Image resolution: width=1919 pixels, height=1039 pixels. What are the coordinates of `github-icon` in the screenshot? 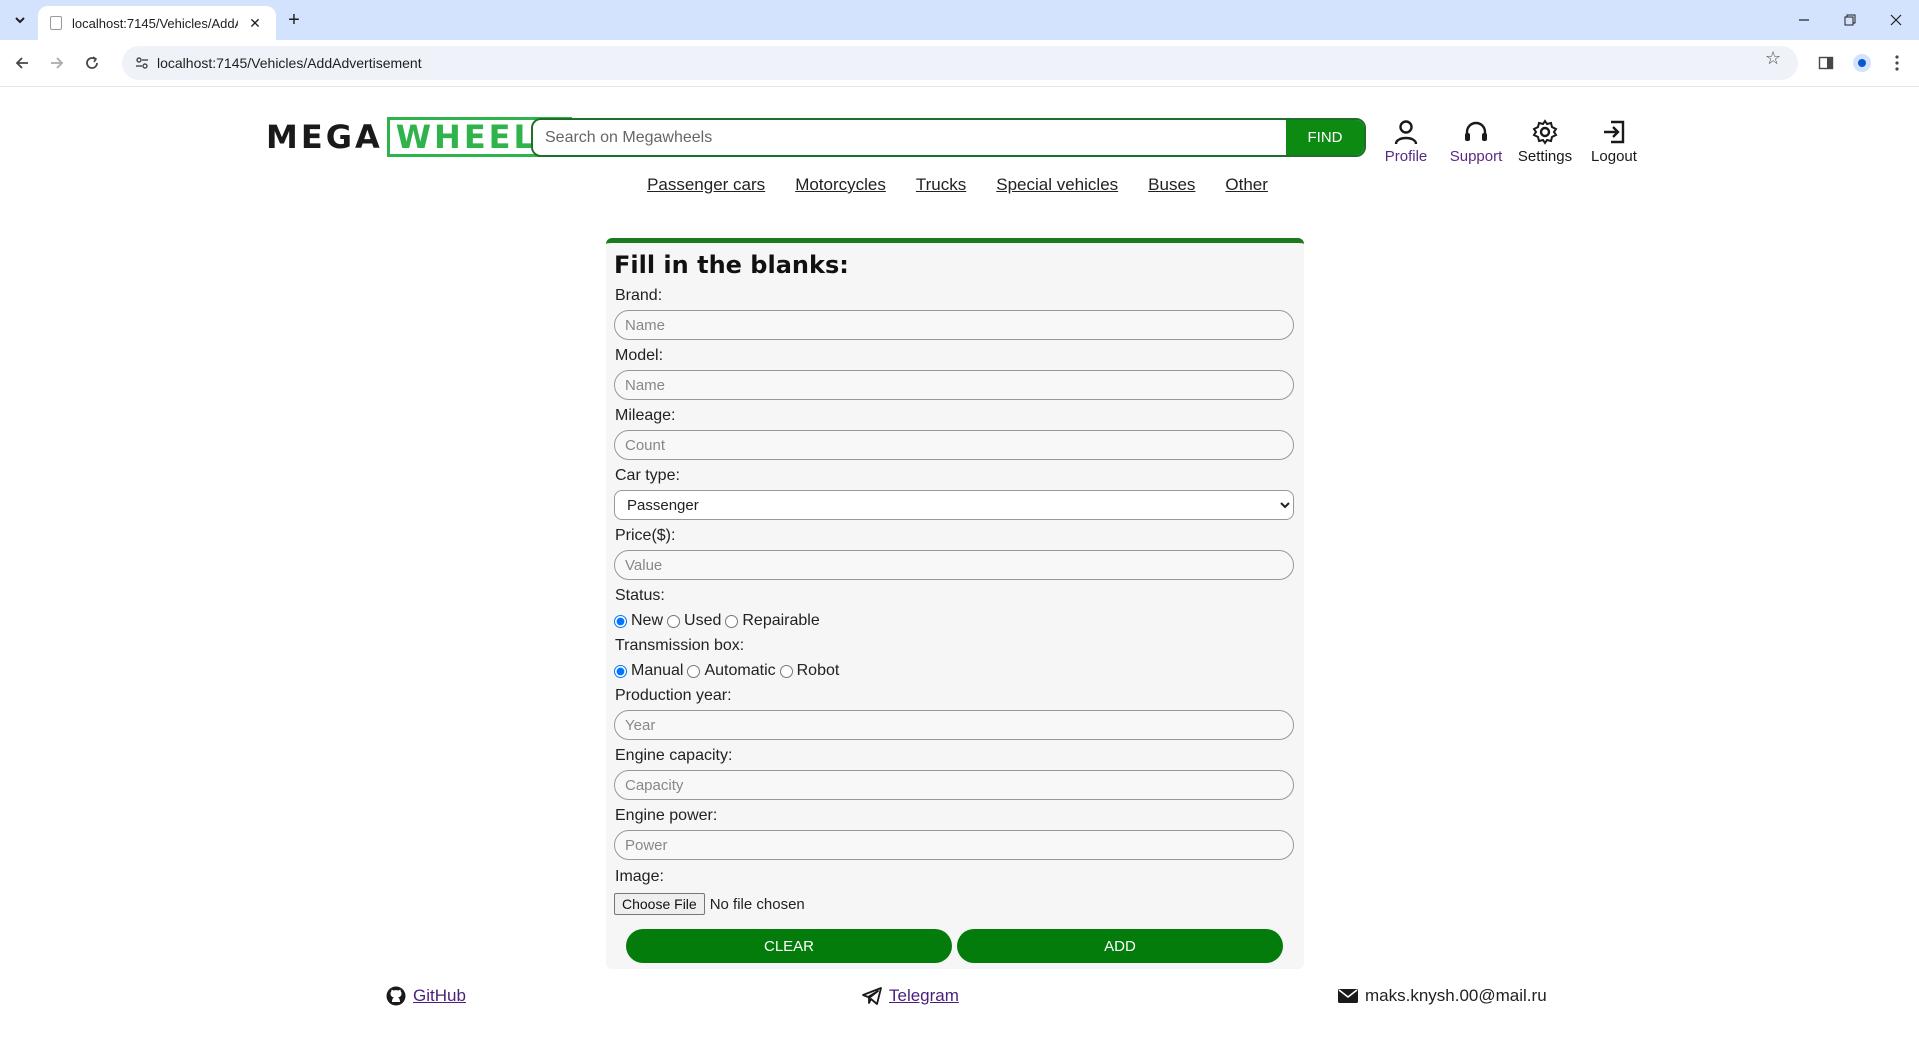 It's located at (396, 996).